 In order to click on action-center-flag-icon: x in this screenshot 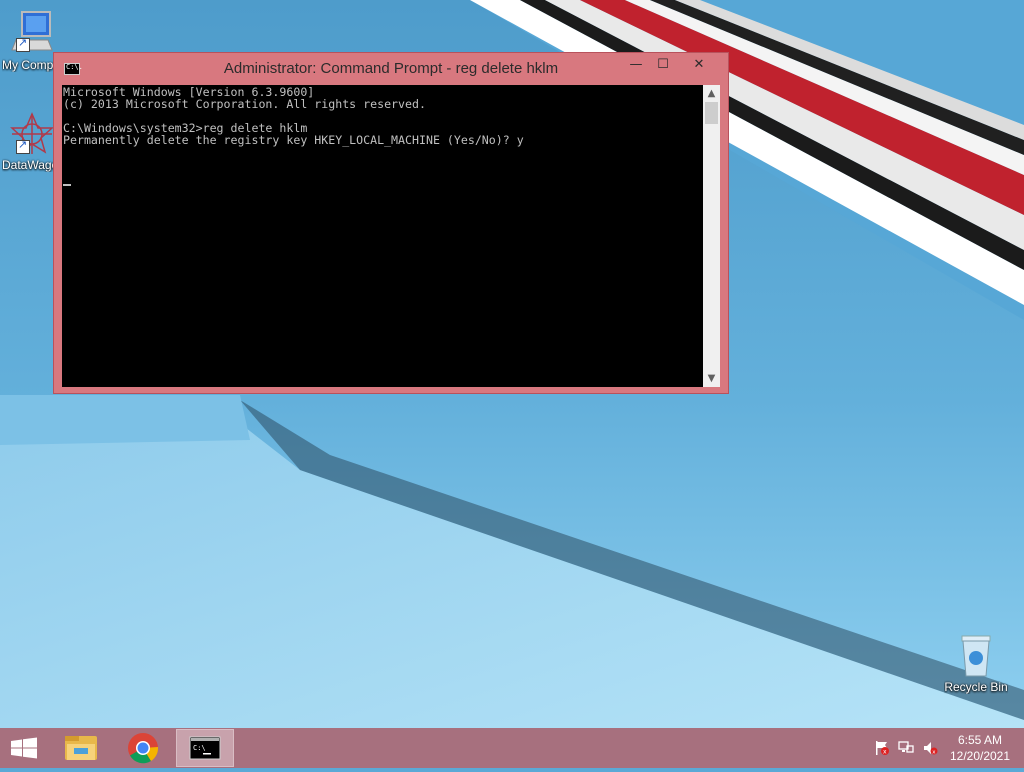, I will do `click(882, 748)`.